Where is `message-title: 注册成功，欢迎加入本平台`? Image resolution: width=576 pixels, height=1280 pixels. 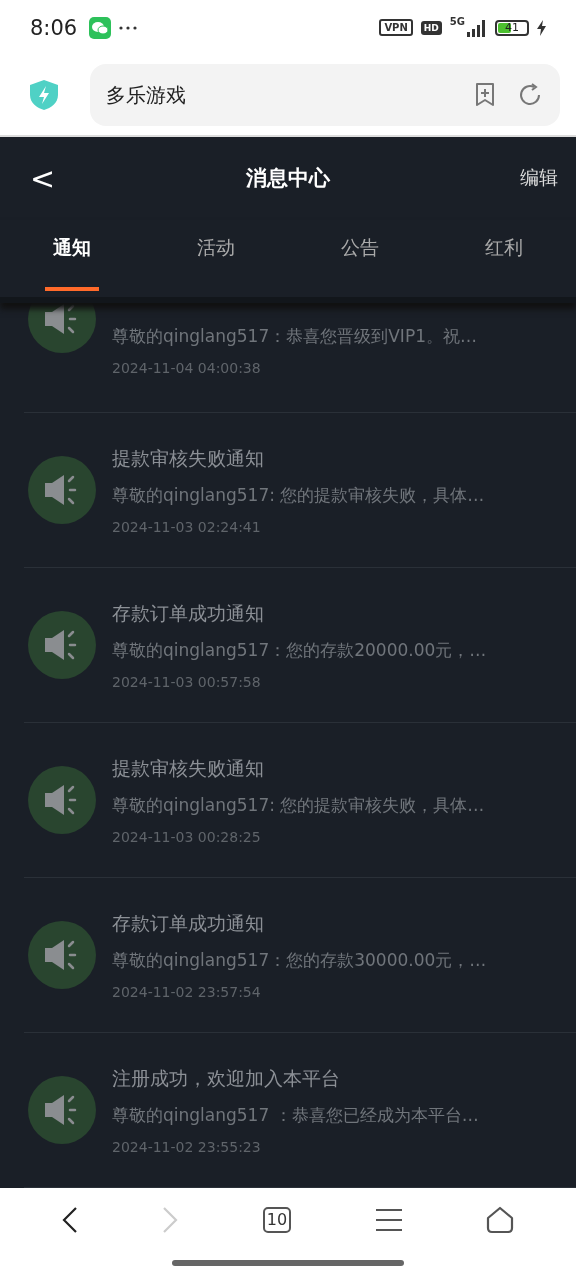 message-title: 注册成功，欢迎加入本平台 is located at coordinates (226, 1078).